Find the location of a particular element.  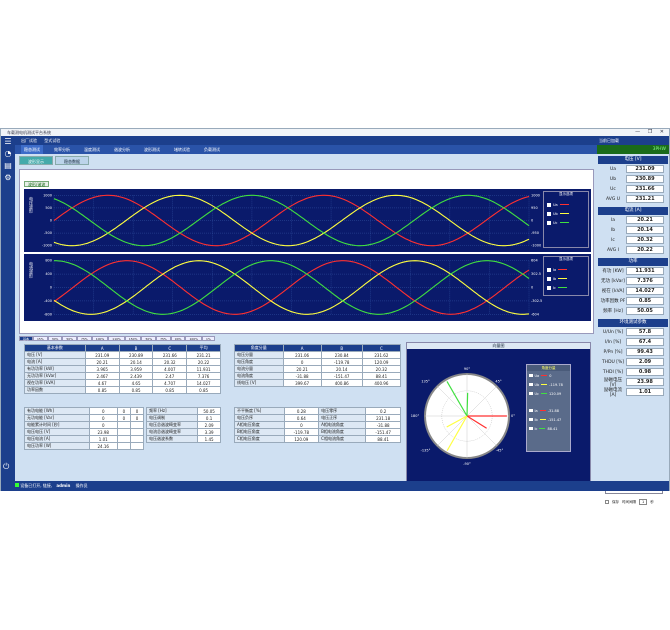

vector-legend-item: Ic 88.41 is located at coordinates (548, 428).